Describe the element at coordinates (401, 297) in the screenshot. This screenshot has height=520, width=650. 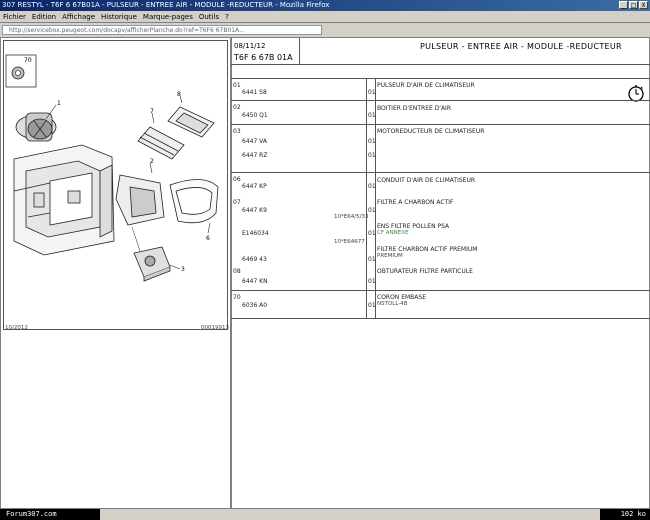
I see `part-desc: CORON EMBASE` at that location.